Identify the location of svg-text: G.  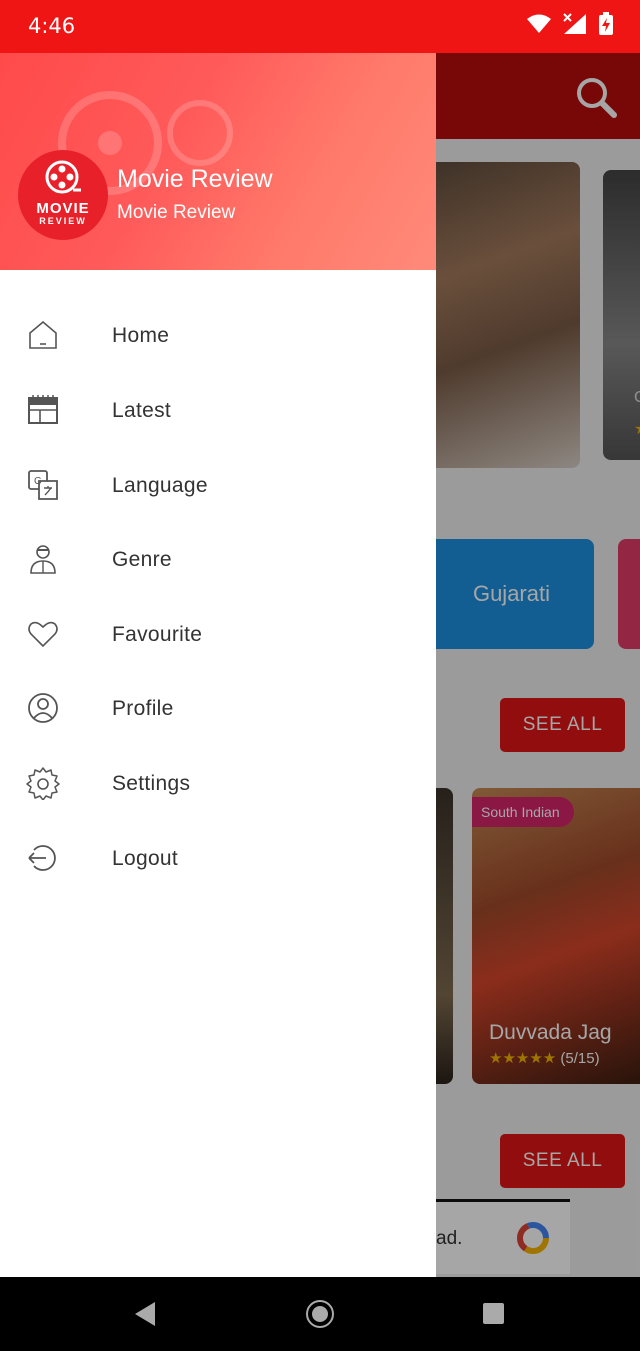
(38, 481).